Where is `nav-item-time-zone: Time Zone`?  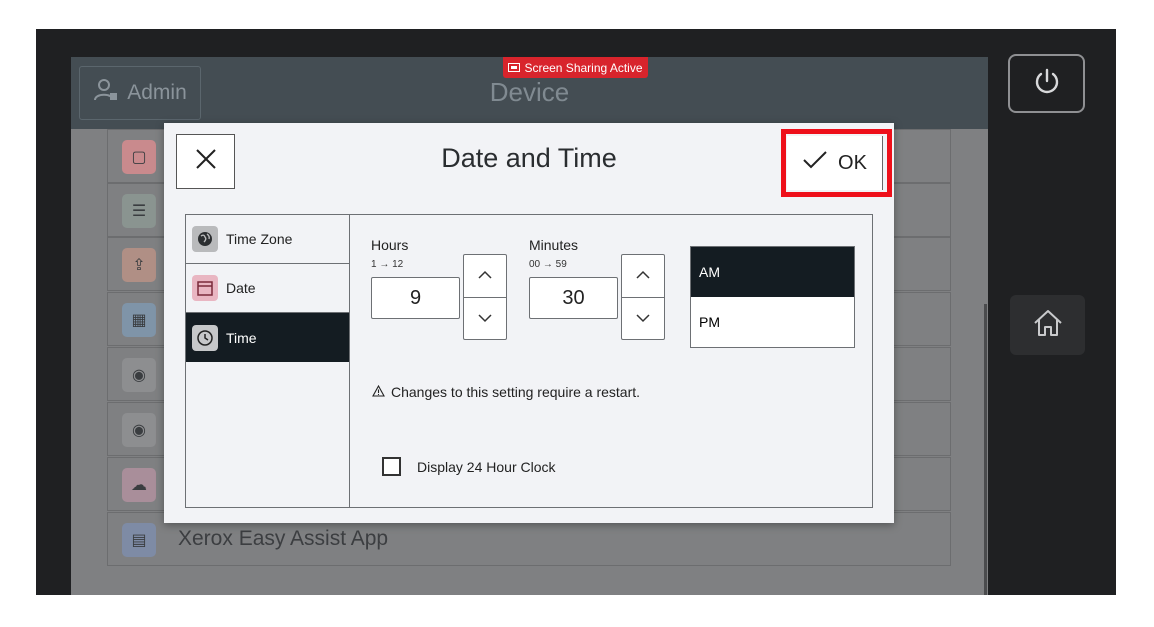 nav-item-time-zone: Time Zone is located at coordinates (267, 239).